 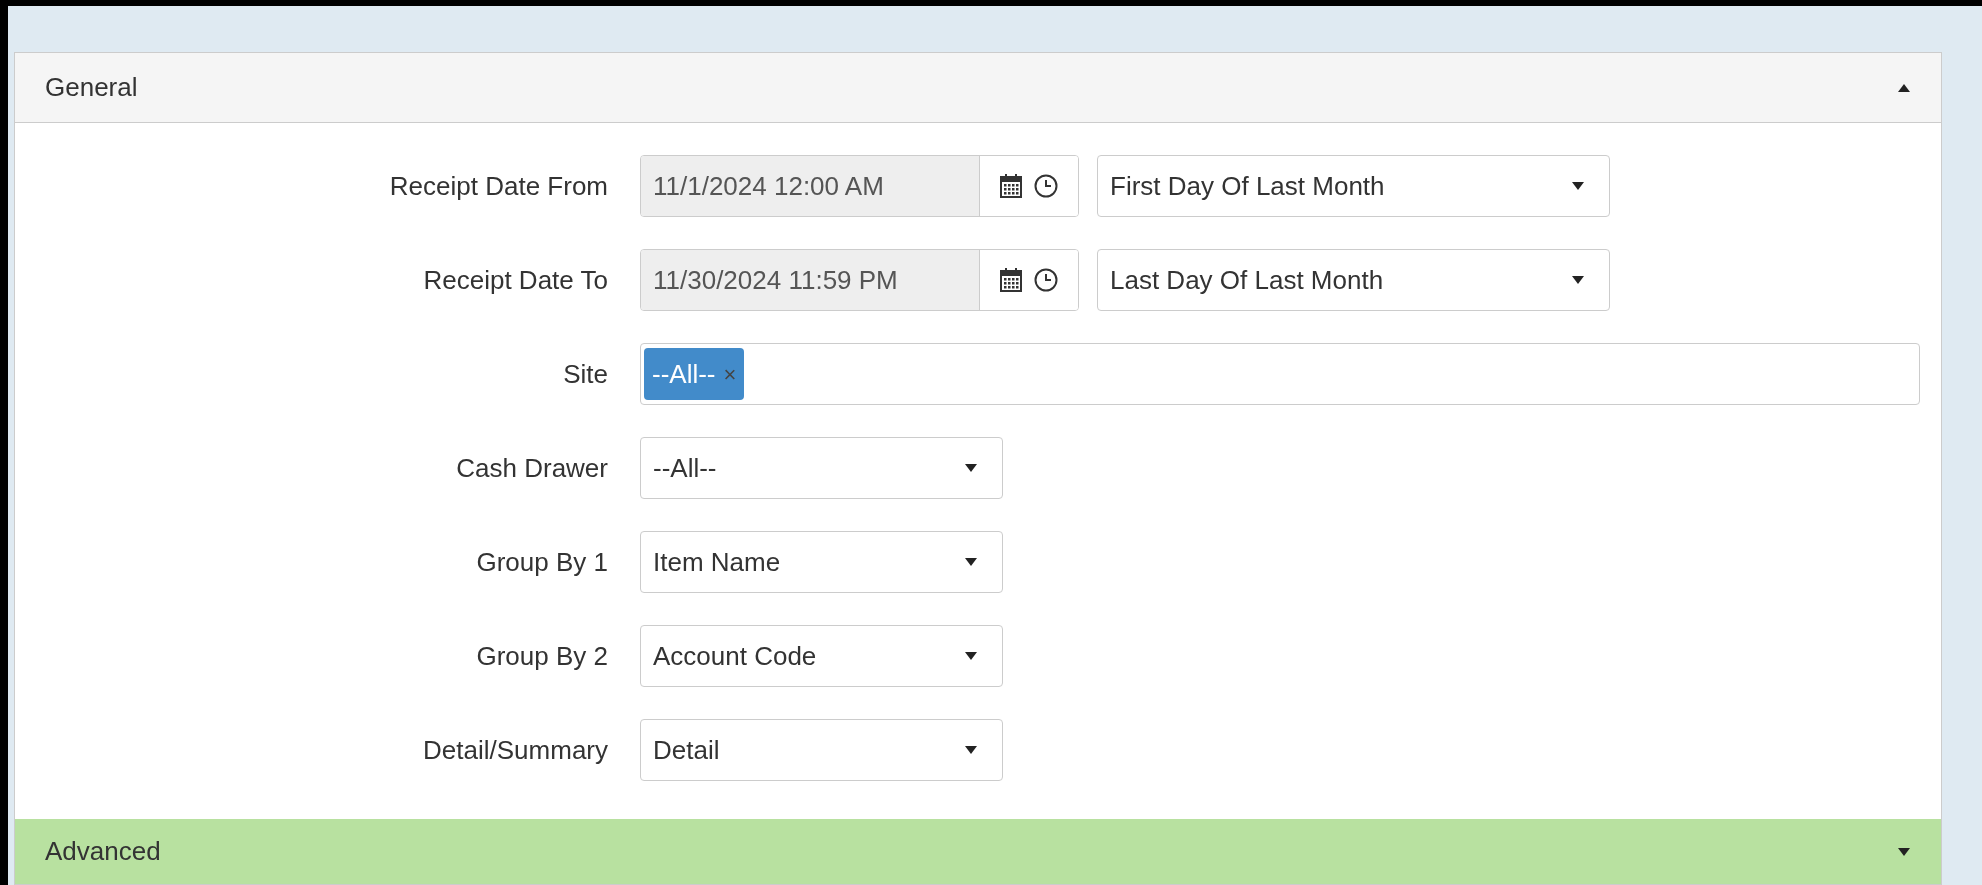 I want to click on date-time-field: 11/1/2024 12:00 AM, so click(x=859, y=186).